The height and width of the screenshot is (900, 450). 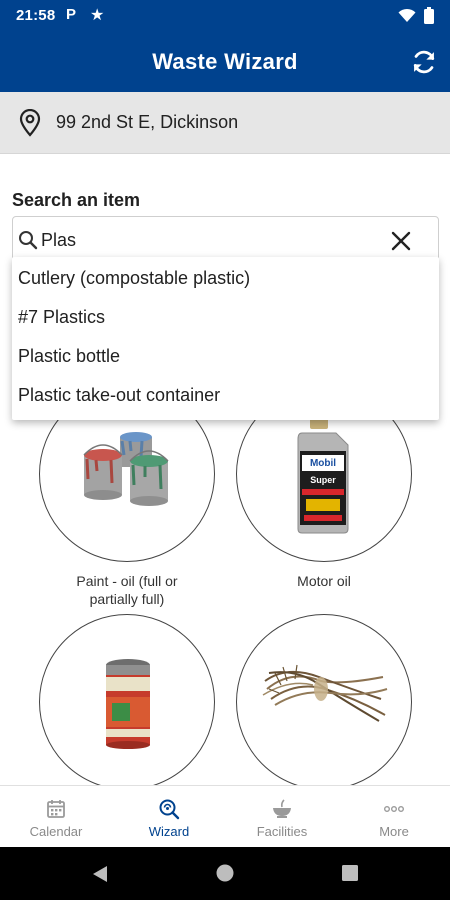 What do you see at coordinates (394, 817) in the screenshot?
I see `nav-item-more: More` at bounding box center [394, 817].